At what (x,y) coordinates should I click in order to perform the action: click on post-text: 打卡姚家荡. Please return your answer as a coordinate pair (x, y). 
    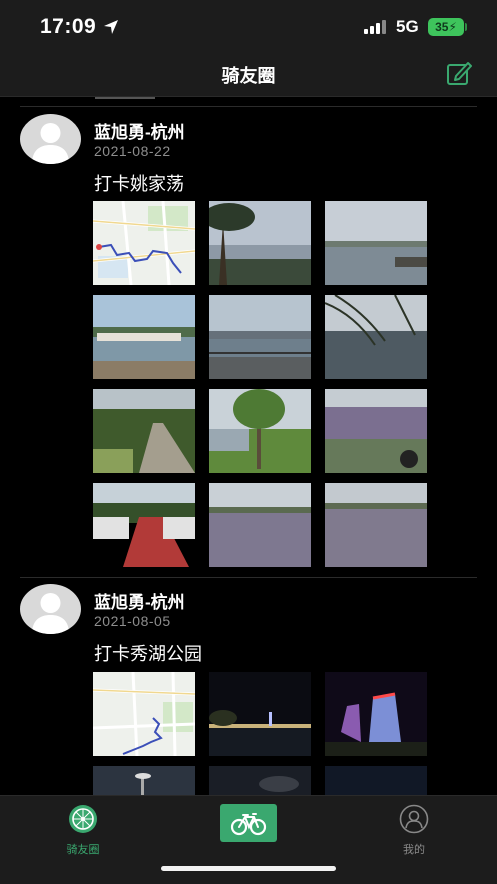
    Looking at the image, I should click on (139, 184).